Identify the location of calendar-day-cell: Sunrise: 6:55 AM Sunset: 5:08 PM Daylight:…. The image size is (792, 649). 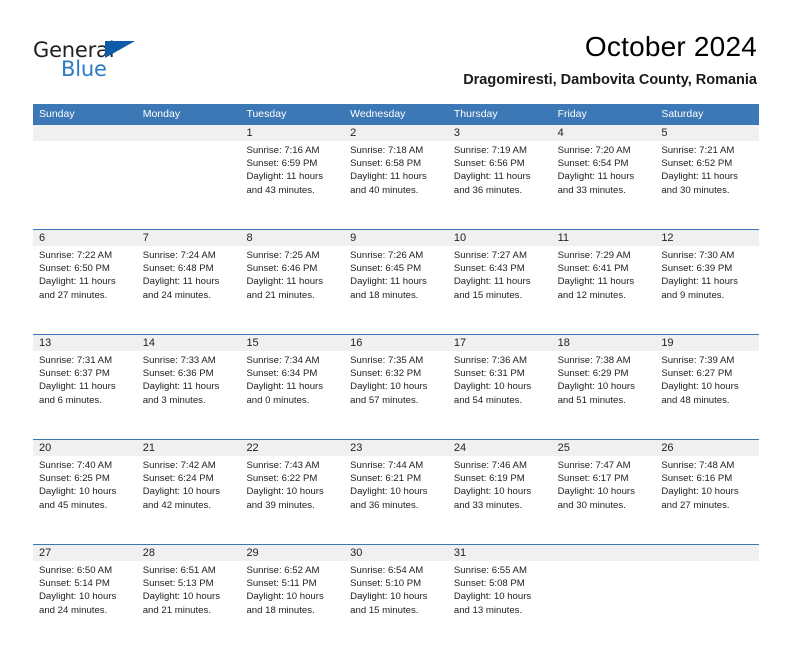
(499, 605).